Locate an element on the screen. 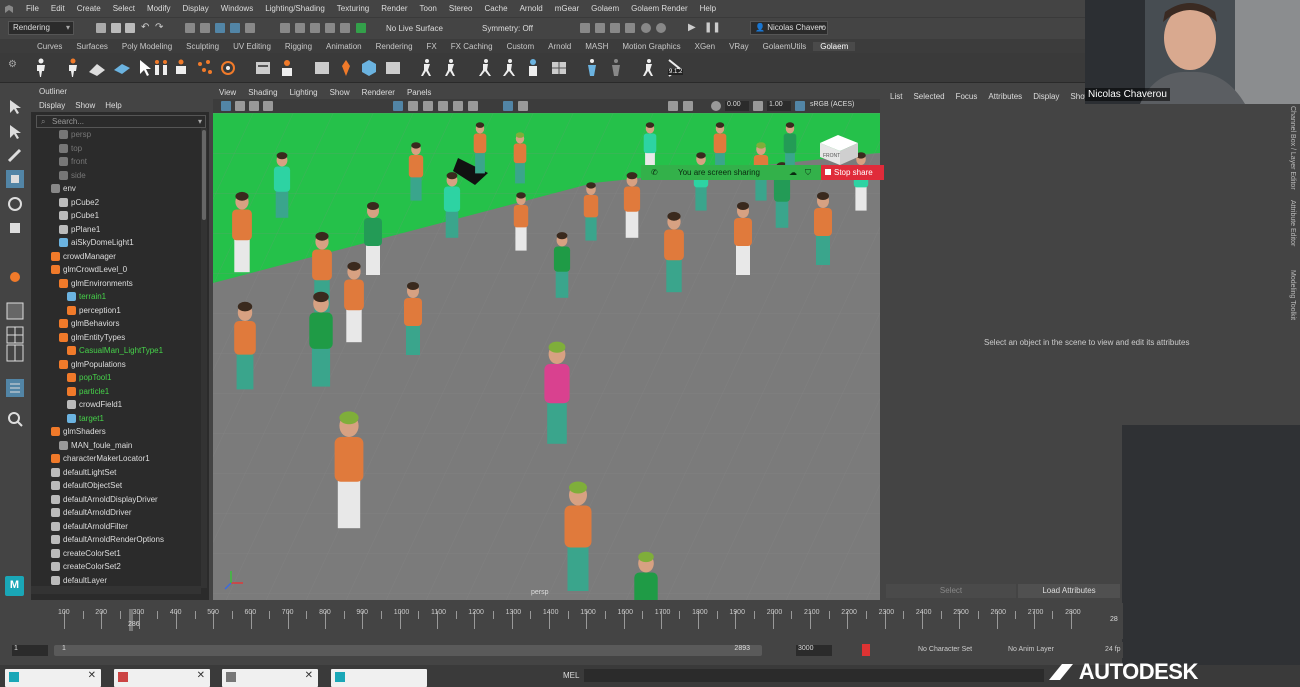  shelf-tab-vray: VRay is located at coordinates (739, 46).